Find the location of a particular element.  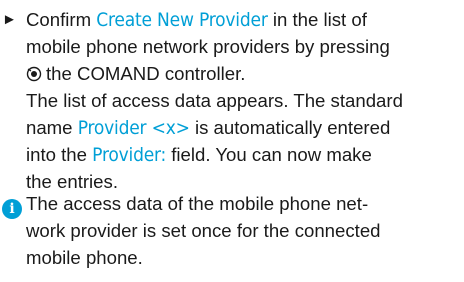

step-text-field: field. You can now make is located at coordinates (269, 154).